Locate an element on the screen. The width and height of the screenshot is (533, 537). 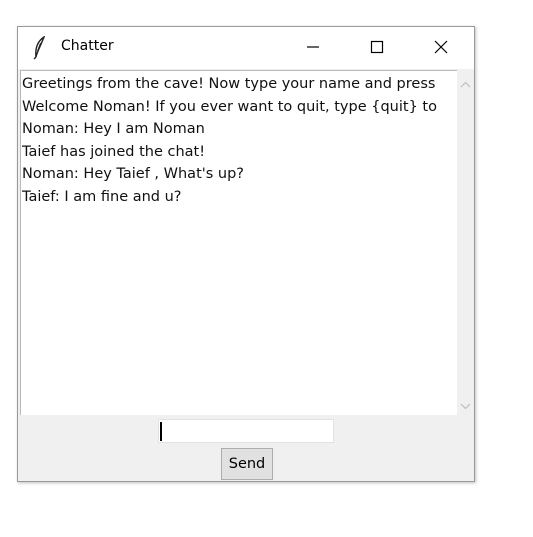
close-button is located at coordinates (441, 48).